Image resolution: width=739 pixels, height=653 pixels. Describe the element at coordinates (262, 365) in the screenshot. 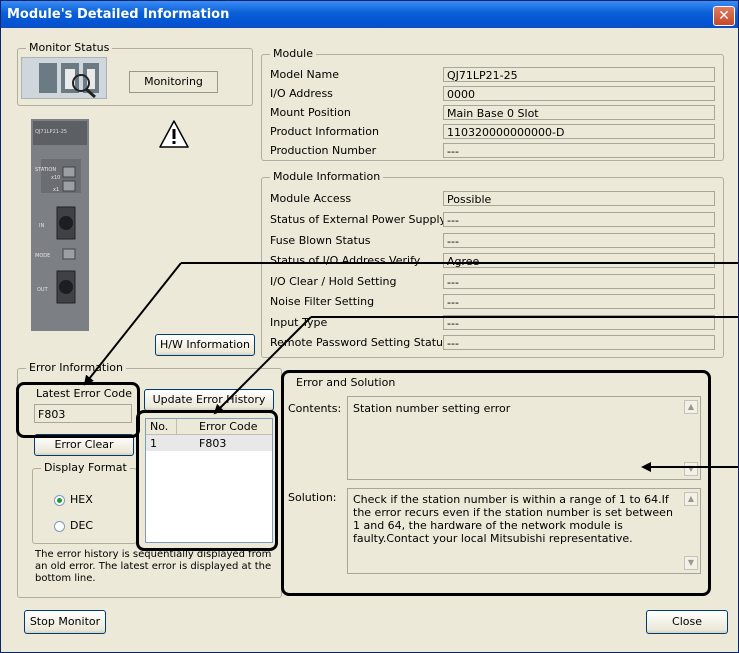

I see `arrow-error-history` at that location.